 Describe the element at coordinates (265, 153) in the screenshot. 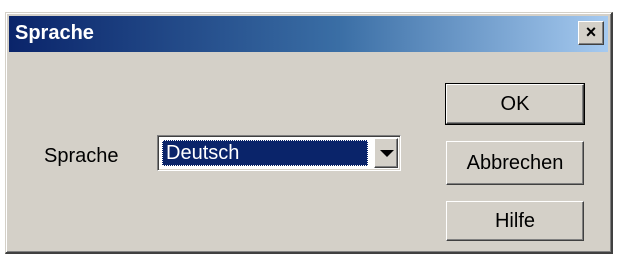

I see `language-select-value: Deutsch` at that location.